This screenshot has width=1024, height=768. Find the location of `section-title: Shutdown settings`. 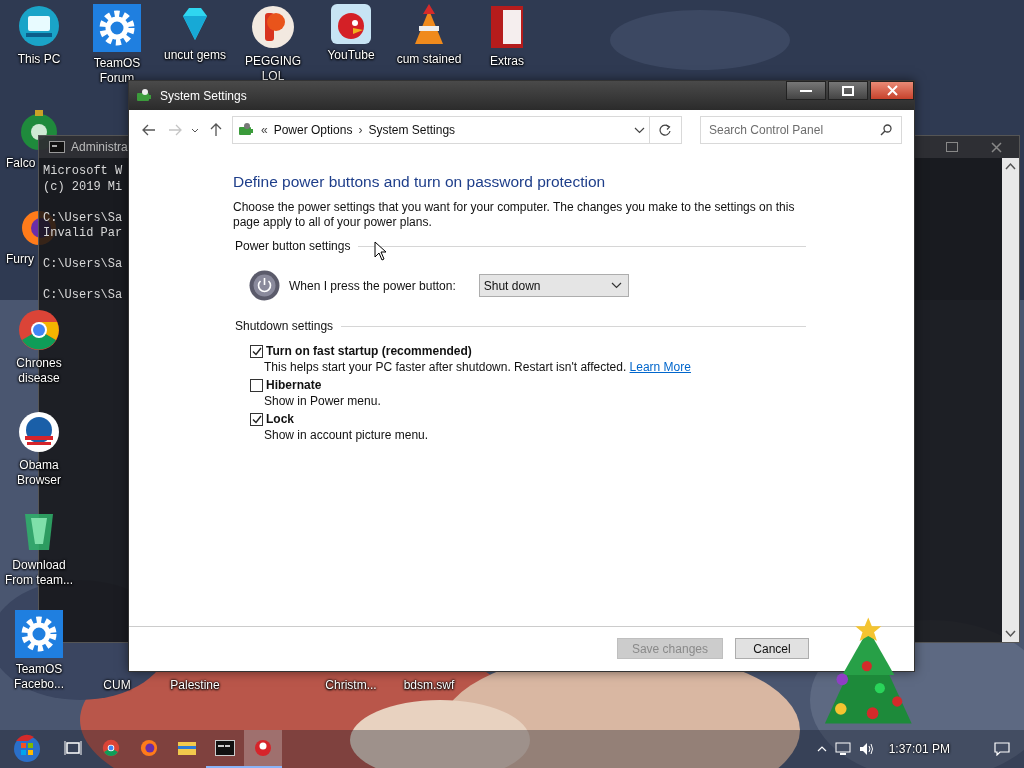

section-title: Shutdown settings is located at coordinates (284, 326).